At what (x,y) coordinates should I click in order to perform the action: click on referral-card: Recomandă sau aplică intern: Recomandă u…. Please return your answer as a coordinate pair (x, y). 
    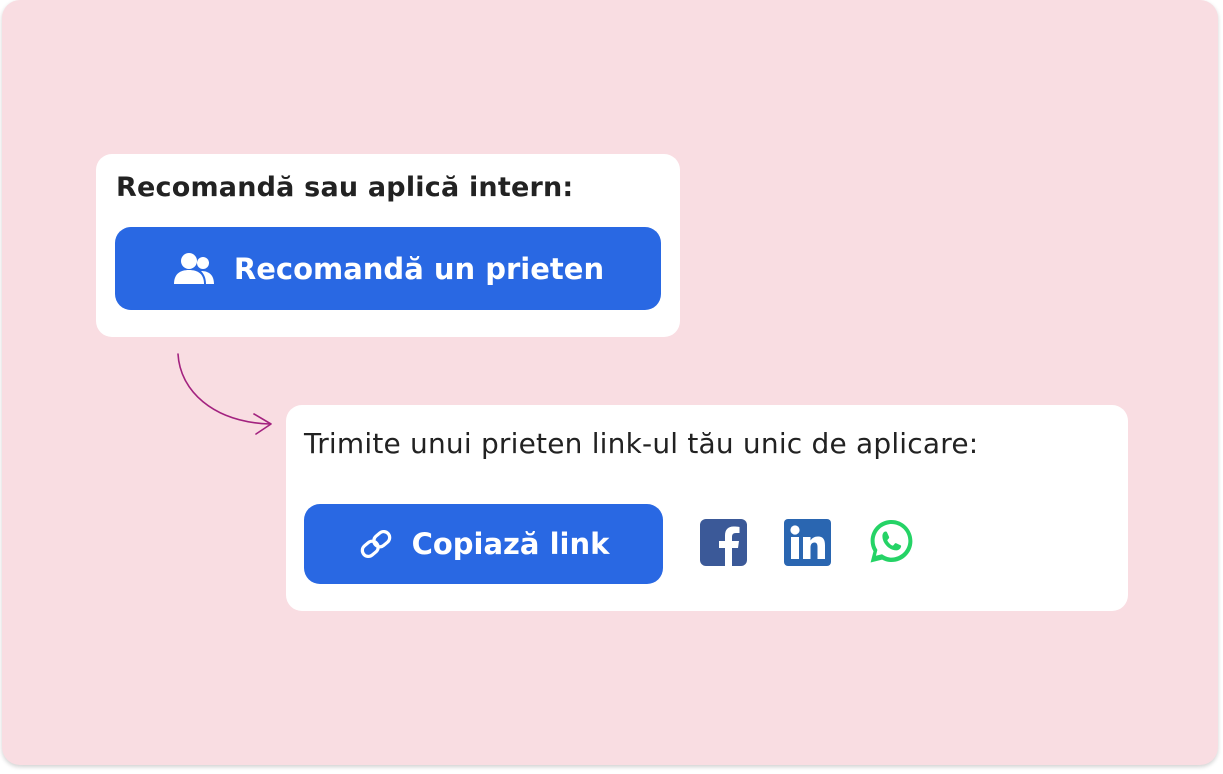
    Looking at the image, I should click on (388, 245).